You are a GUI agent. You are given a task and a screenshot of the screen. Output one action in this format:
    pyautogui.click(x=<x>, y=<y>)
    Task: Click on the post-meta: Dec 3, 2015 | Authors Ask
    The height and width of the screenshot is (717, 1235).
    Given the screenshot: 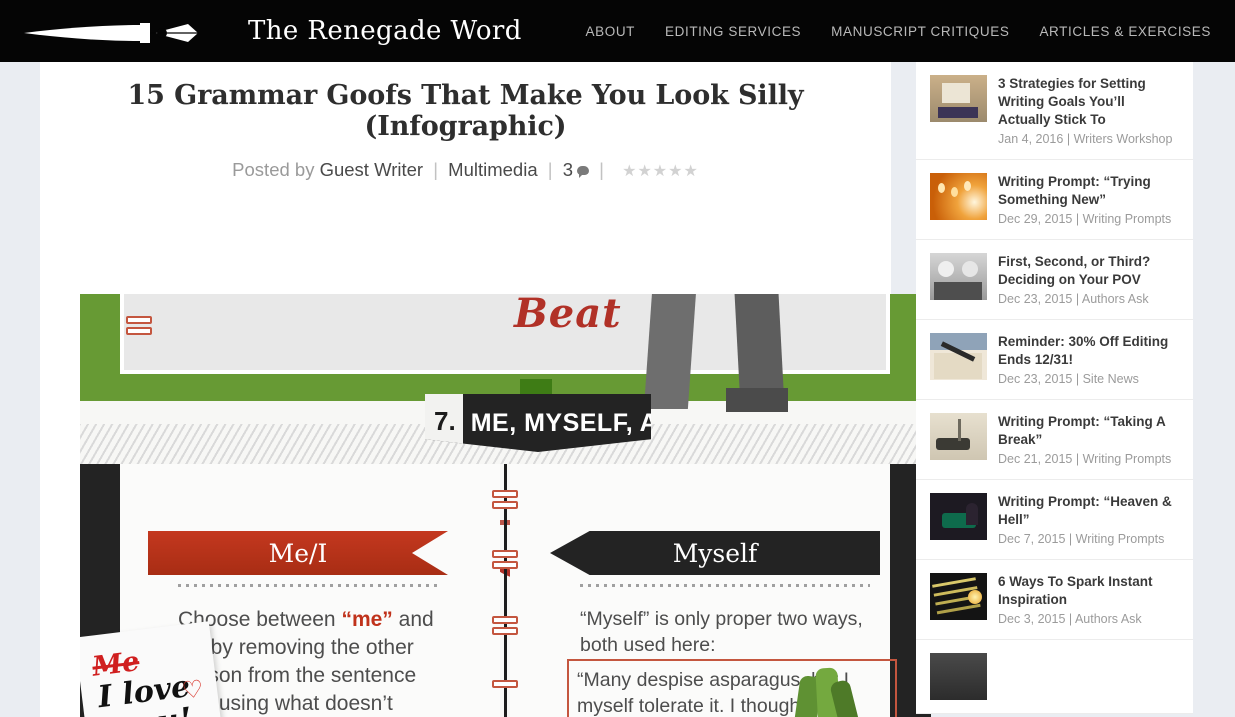 What is the action you would take?
    pyautogui.click(x=1088, y=619)
    